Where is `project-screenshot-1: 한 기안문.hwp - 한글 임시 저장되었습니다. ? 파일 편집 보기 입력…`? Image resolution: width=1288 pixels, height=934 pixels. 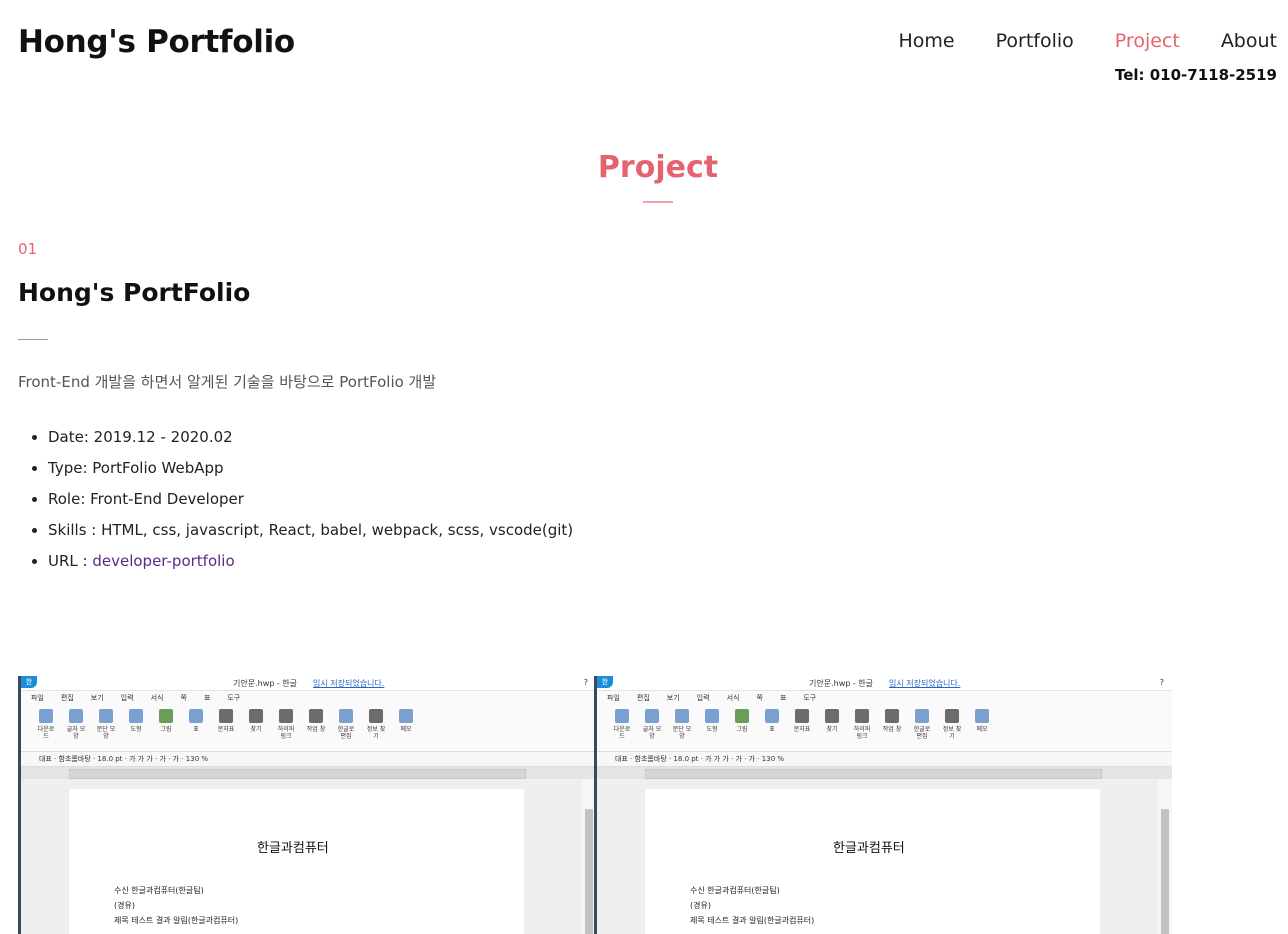 project-screenshot-1: 한 기안문.hwp - 한글 임시 저장되었습니다. ? 파일 편집 보기 입력… is located at coordinates (307, 805).